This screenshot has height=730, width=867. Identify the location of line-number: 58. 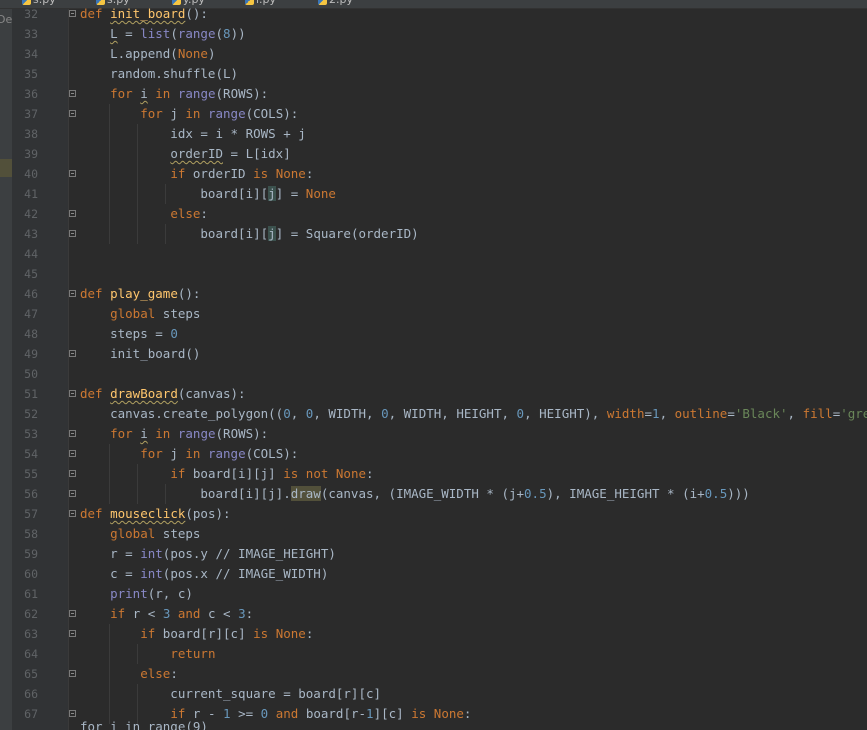
(31, 534).